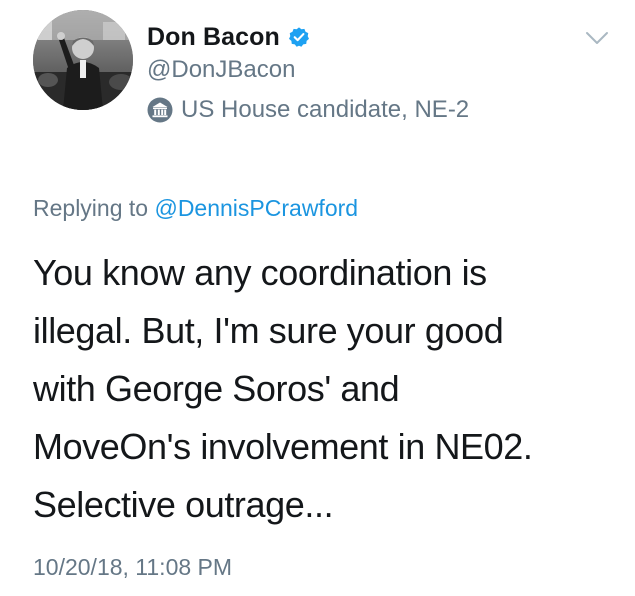 This screenshot has height=596, width=635. I want to click on user-handle: @DonJBacon, so click(221, 70).